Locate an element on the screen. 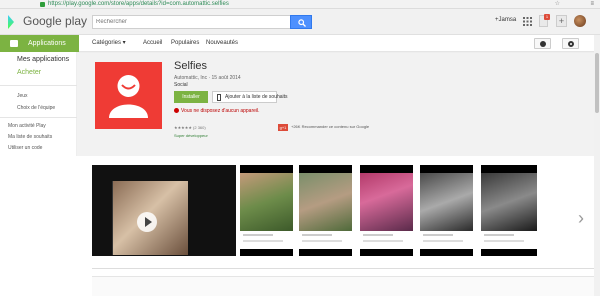  top-developer-badge: Super développeur is located at coordinates (191, 135).